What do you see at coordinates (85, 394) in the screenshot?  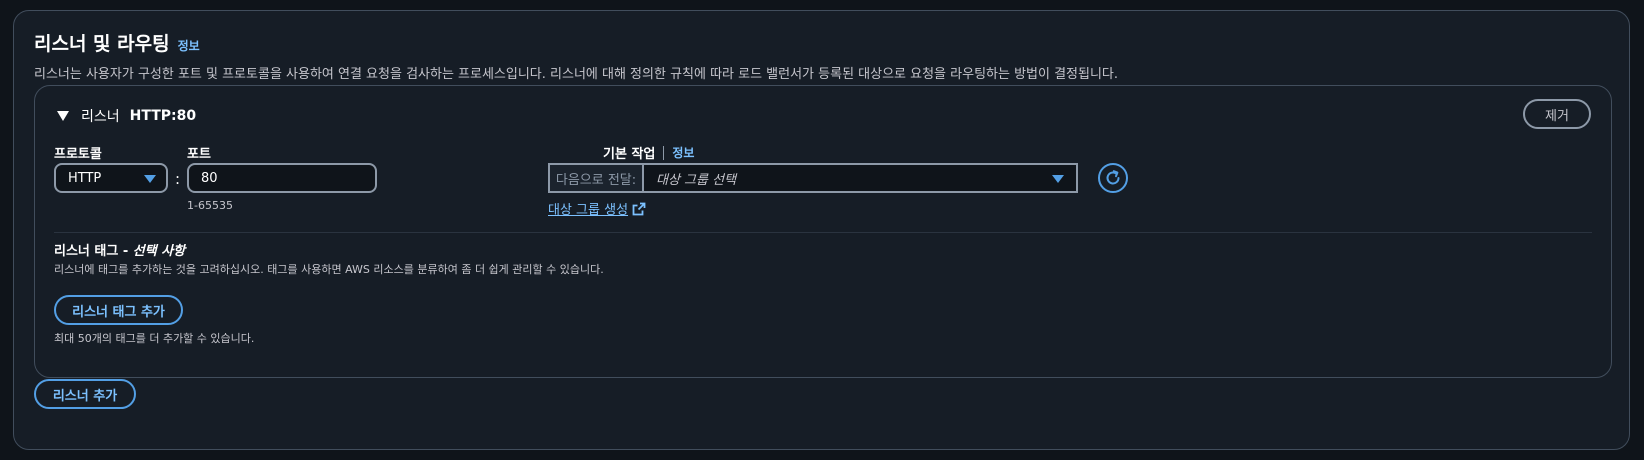 I see `add-listener-button: 리스너 추가` at bounding box center [85, 394].